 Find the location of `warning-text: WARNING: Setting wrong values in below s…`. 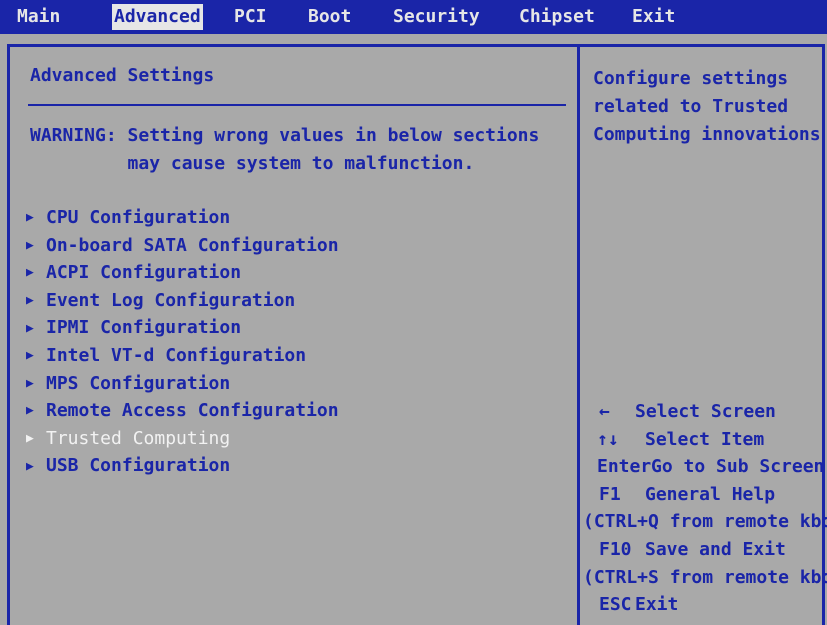

warning-text: WARNING: Setting wrong values in below s… is located at coordinates (284, 150).